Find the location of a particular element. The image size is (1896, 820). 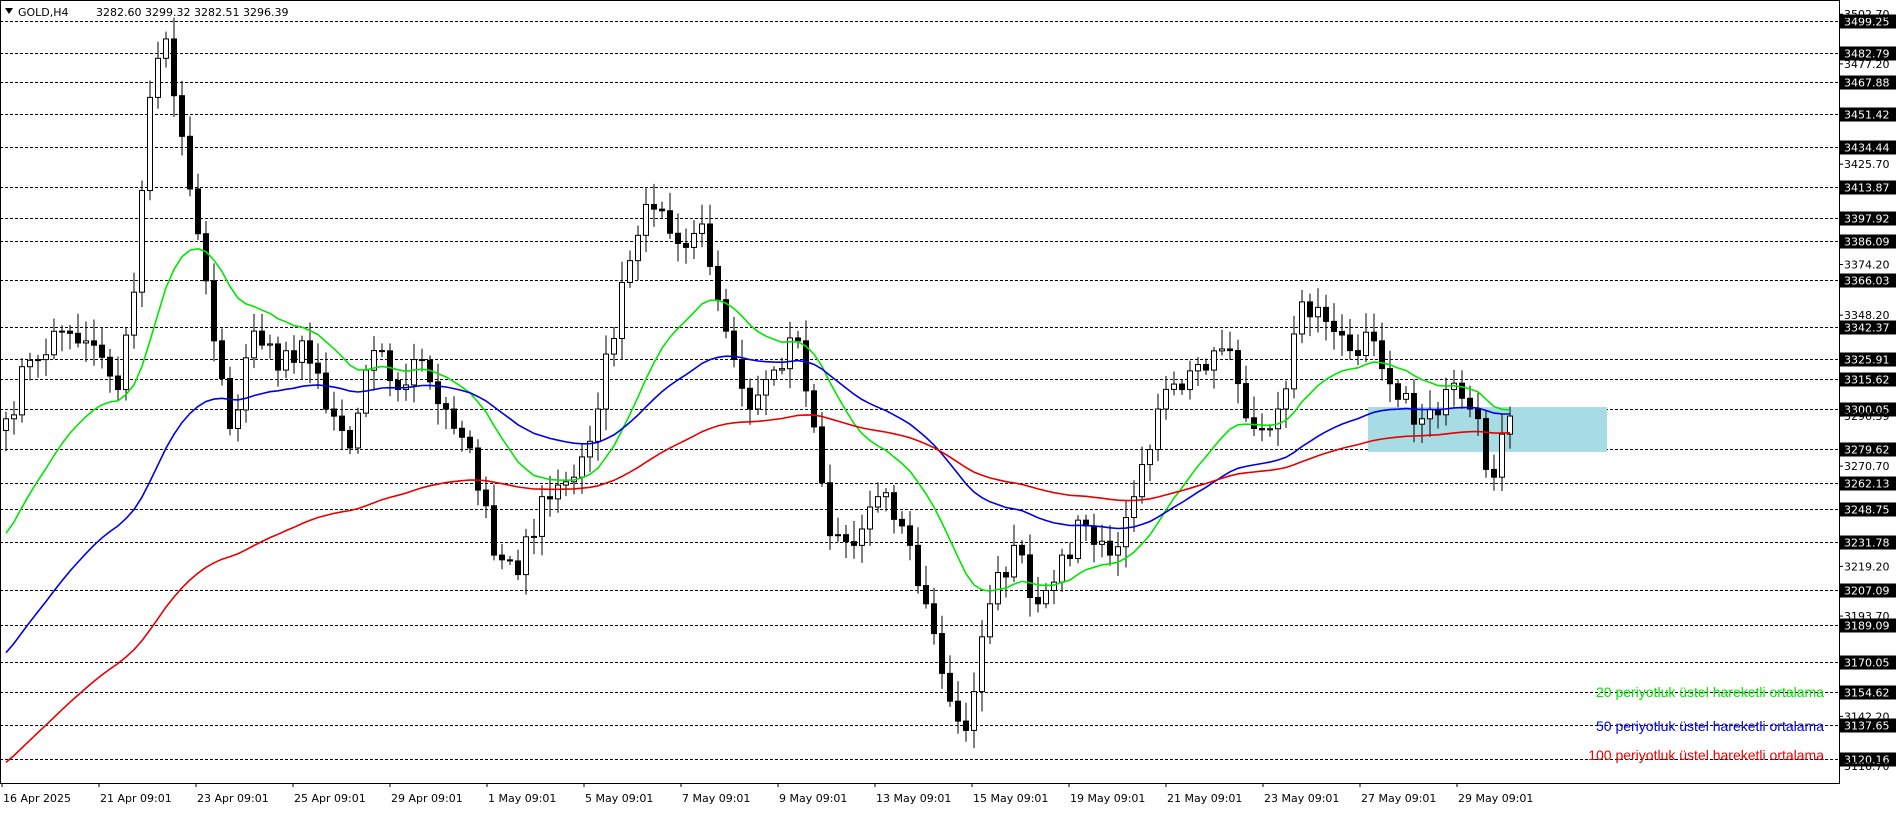

legend-entry: 50 periyotluk üstel hareketli ortalama is located at coordinates (1710, 726).